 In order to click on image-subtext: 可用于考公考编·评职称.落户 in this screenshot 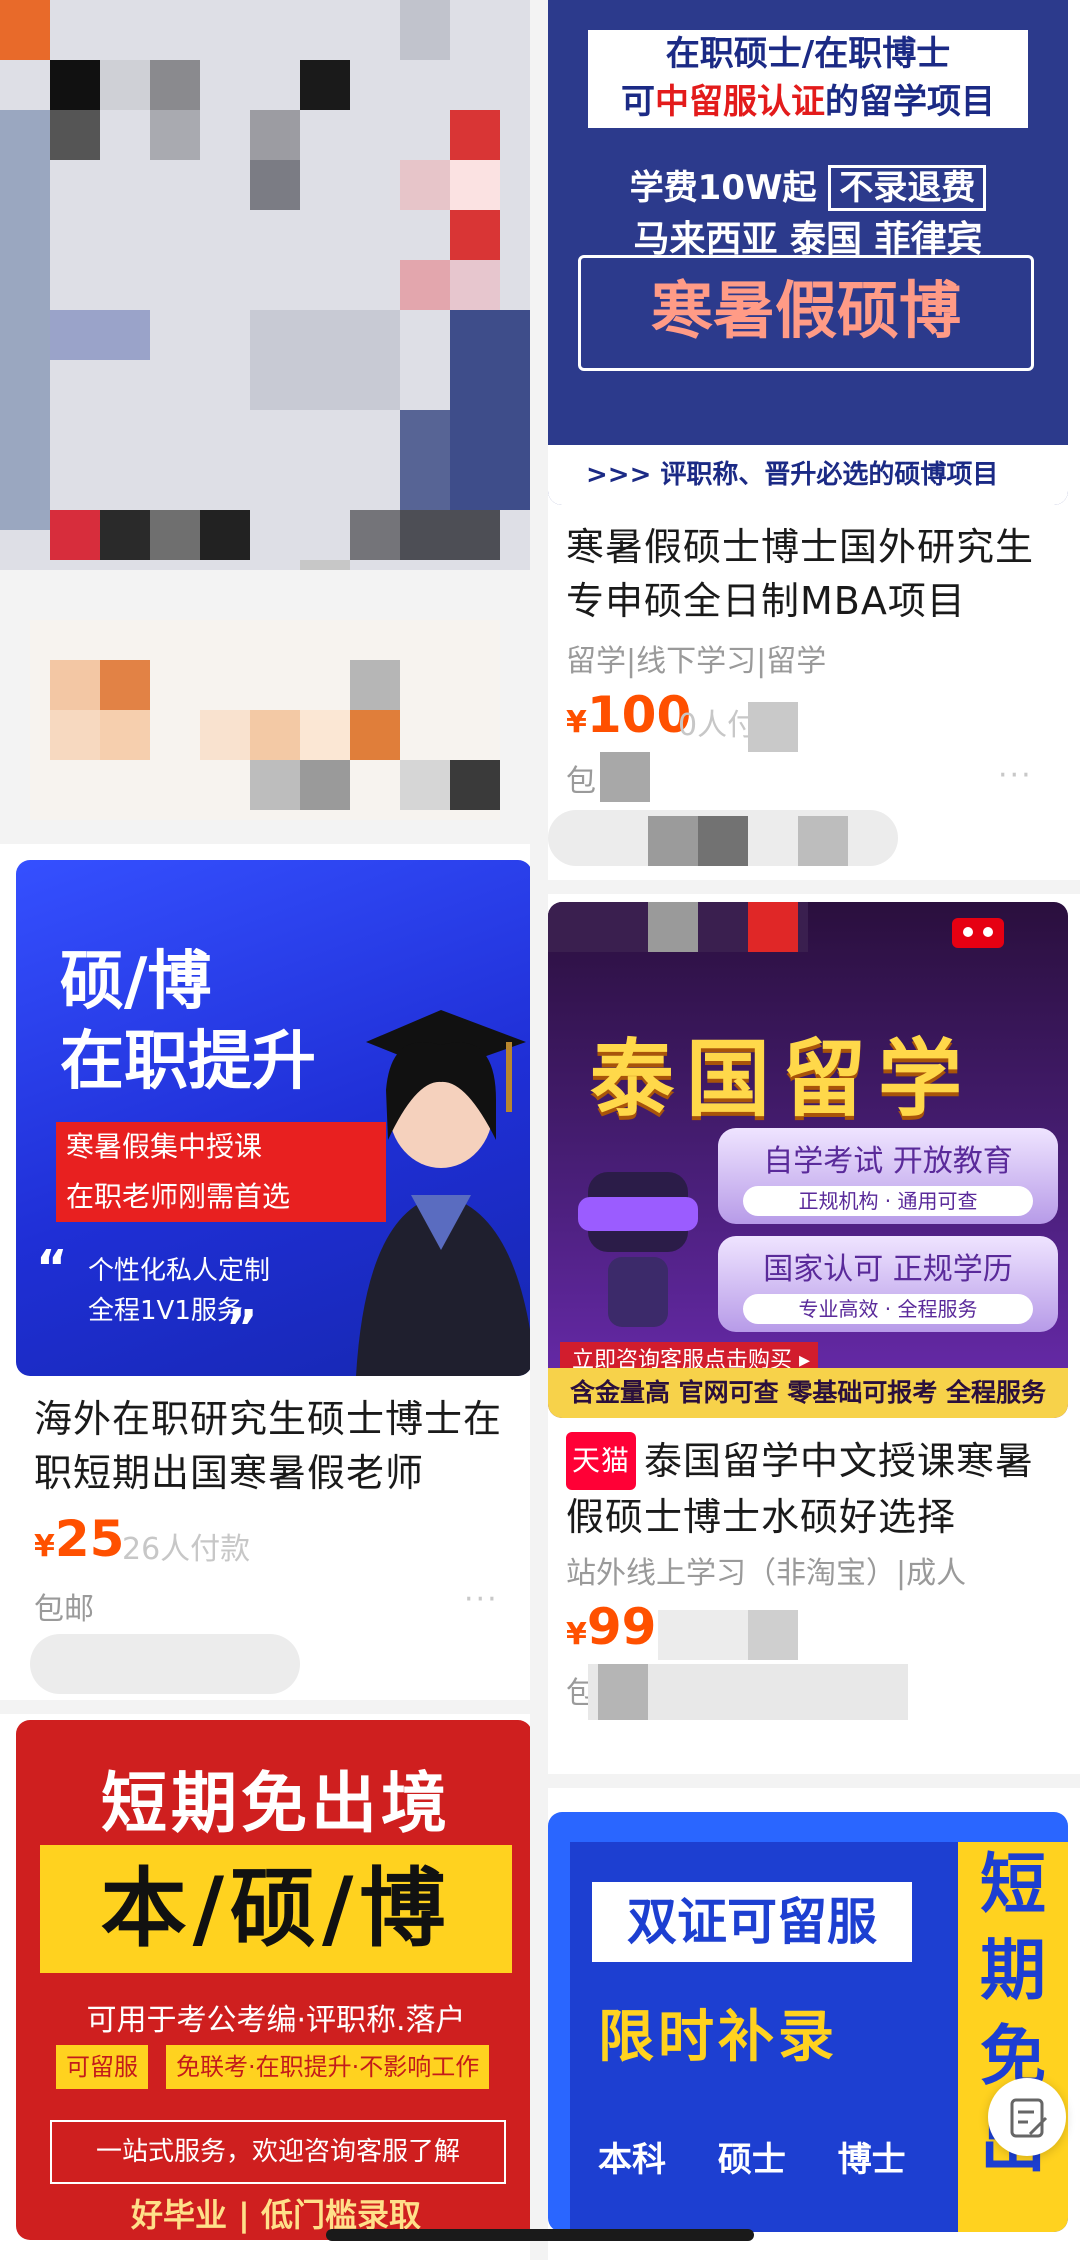, I will do `click(276, 2020)`.